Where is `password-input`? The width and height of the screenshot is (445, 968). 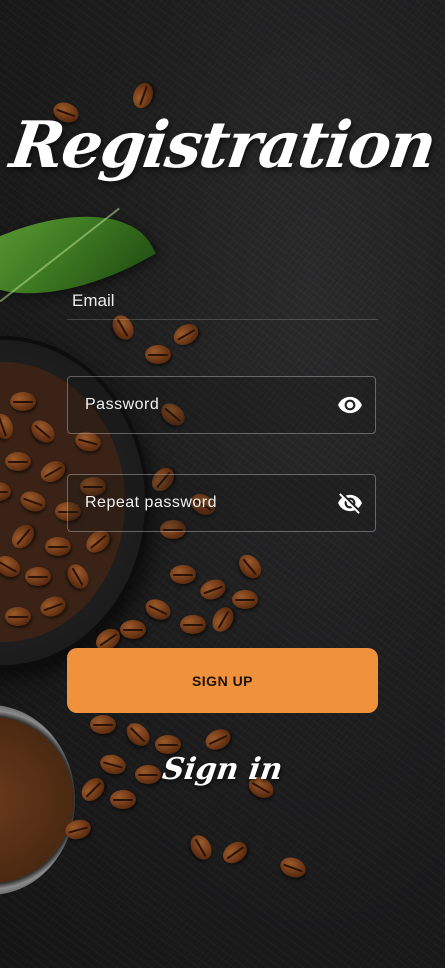
password-input is located at coordinates (201, 405).